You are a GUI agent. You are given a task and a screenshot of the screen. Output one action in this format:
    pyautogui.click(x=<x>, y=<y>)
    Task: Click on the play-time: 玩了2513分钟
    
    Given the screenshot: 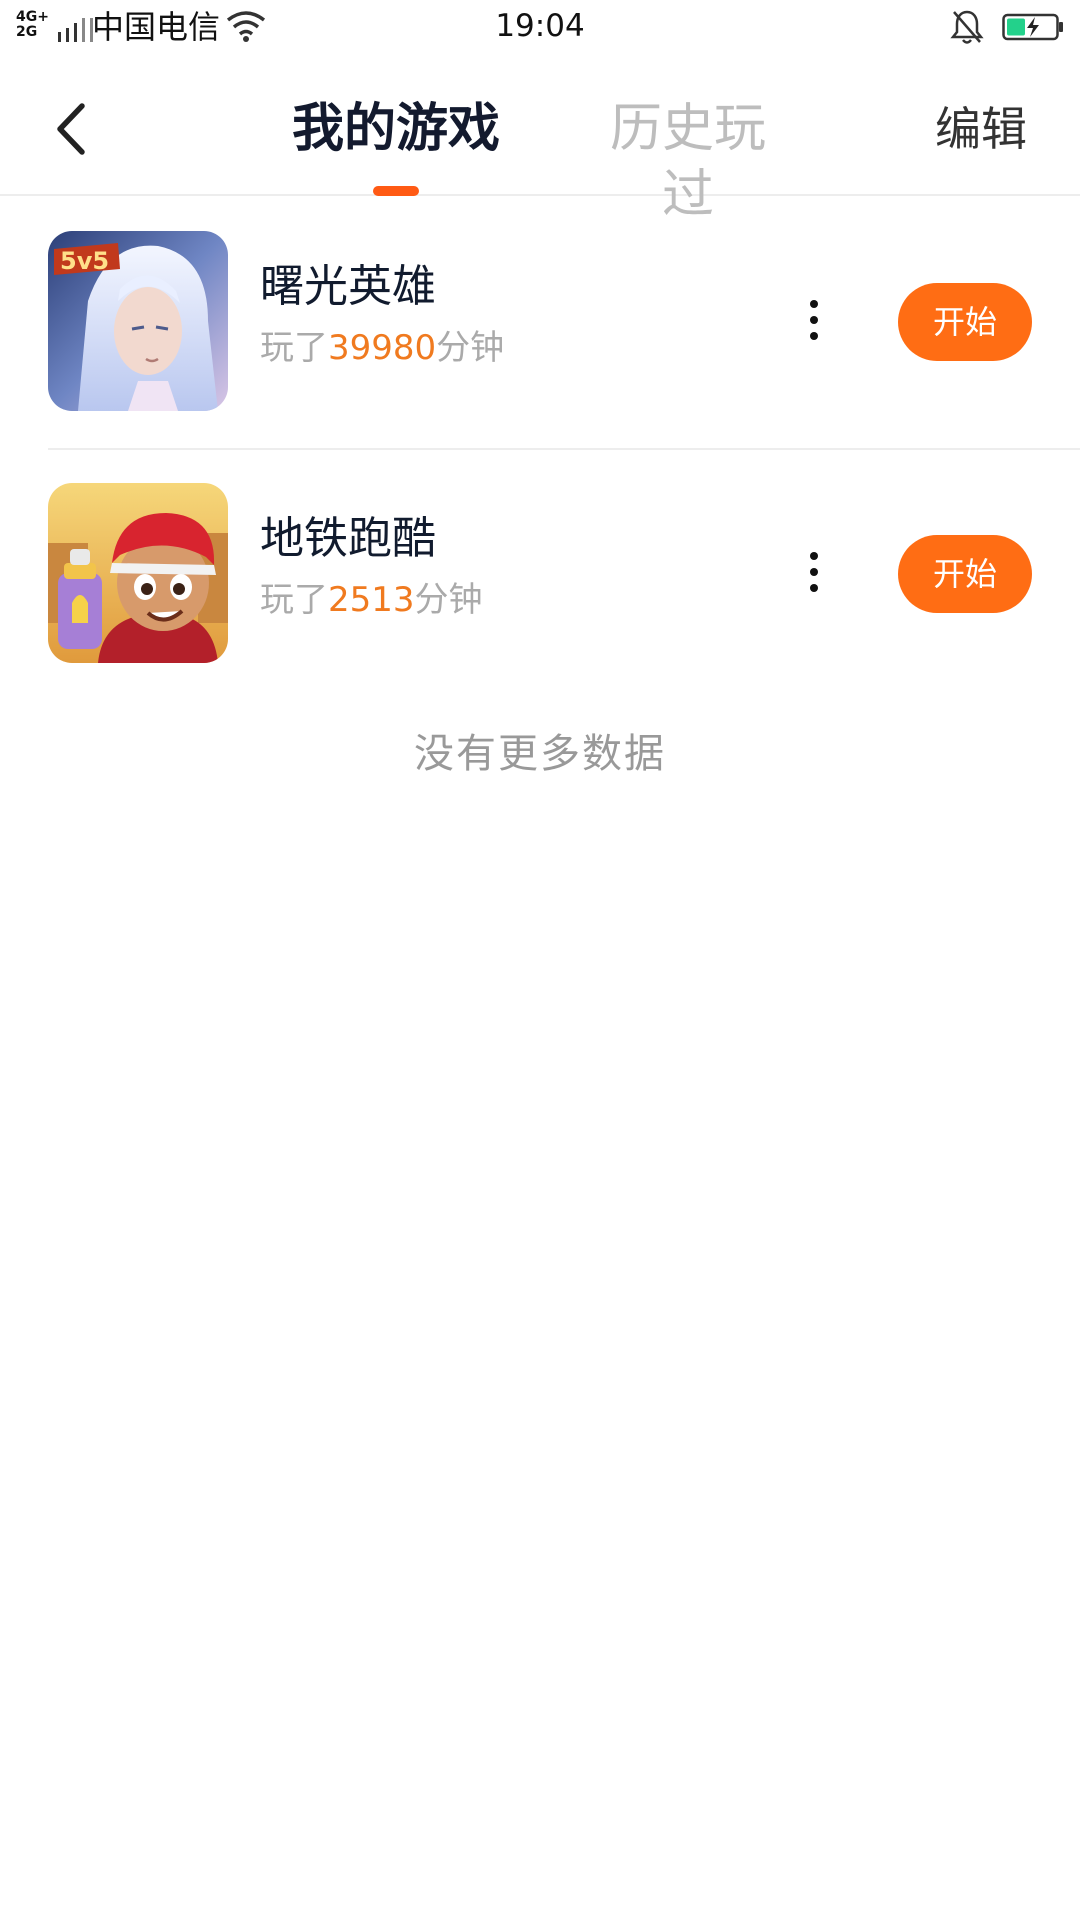 What is the action you would take?
    pyautogui.click(x=371, y=600)
    